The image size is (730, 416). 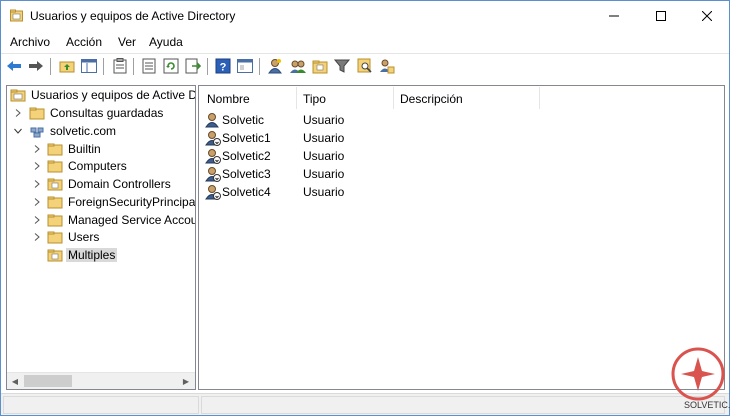 I want to click on up-level-button, so click(x=67, y=66).